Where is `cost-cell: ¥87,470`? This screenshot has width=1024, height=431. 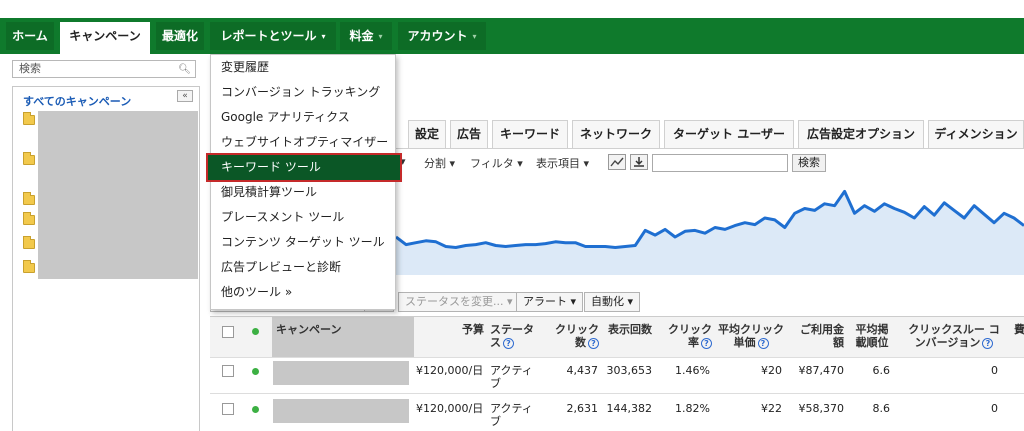 cost-cell: ¥87,470 is located at coordinates (821, 370).